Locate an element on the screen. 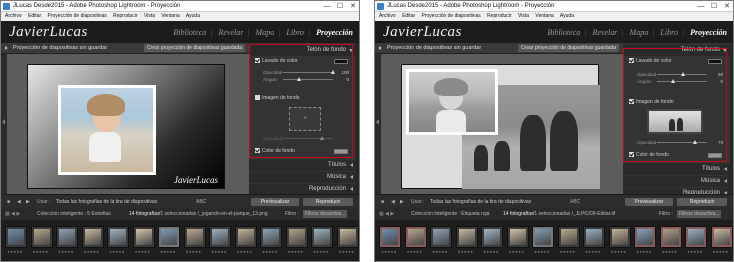 This screenshot has width=734, height=262. slide-preview is located at coordinates (500, 126).